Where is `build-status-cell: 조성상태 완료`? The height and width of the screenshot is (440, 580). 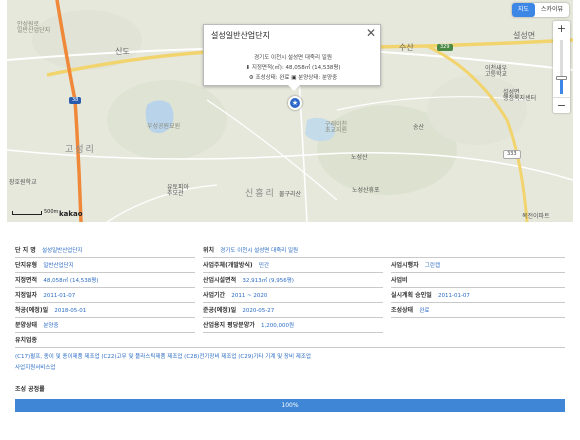
build-status-cell: 조성상태 완료 is located at coordinates (478, 310).